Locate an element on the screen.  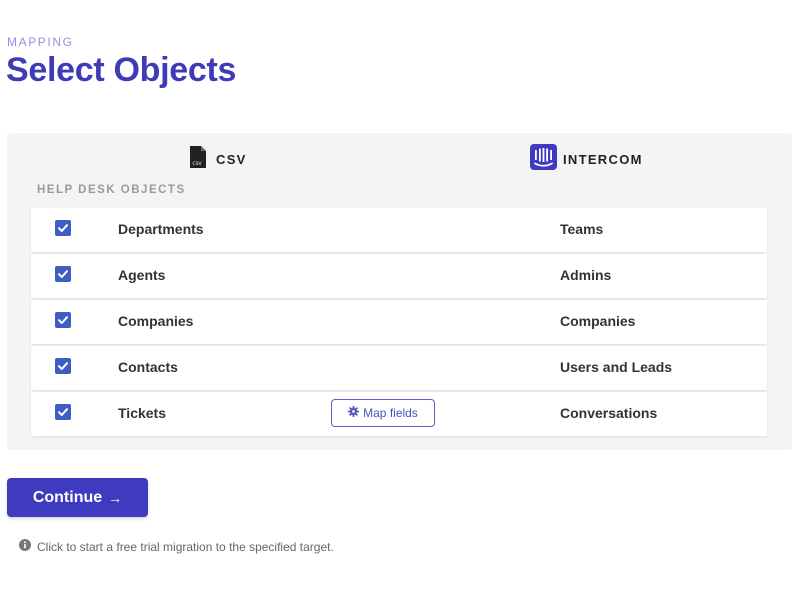
map-fields-button: Map fields is located at coordinates (383, 413).